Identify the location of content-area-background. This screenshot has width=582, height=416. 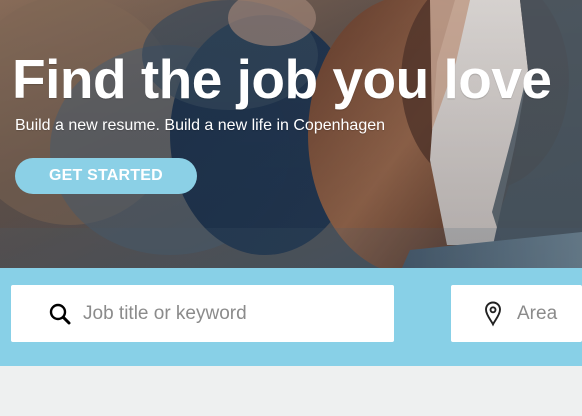
(291, 391).